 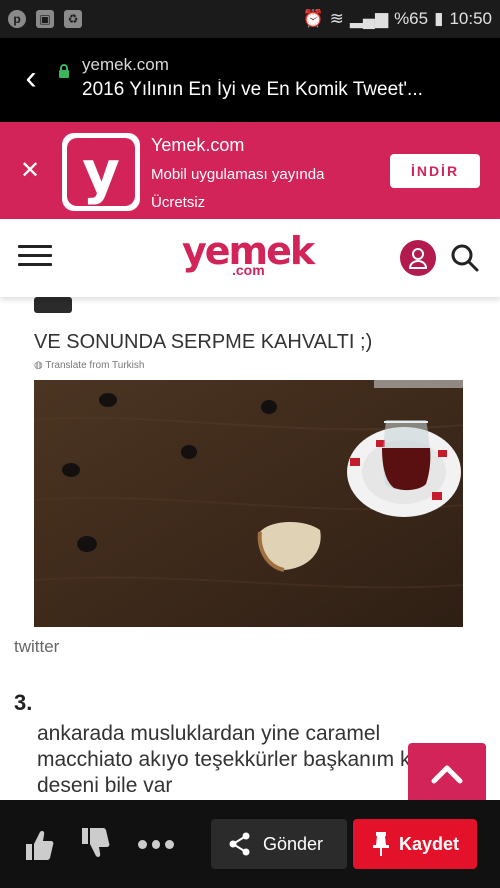 What do you see at coordinates (435, 171) in the screenshot?
I see `install-button: İNDİR` at bounding box center [435, 171].